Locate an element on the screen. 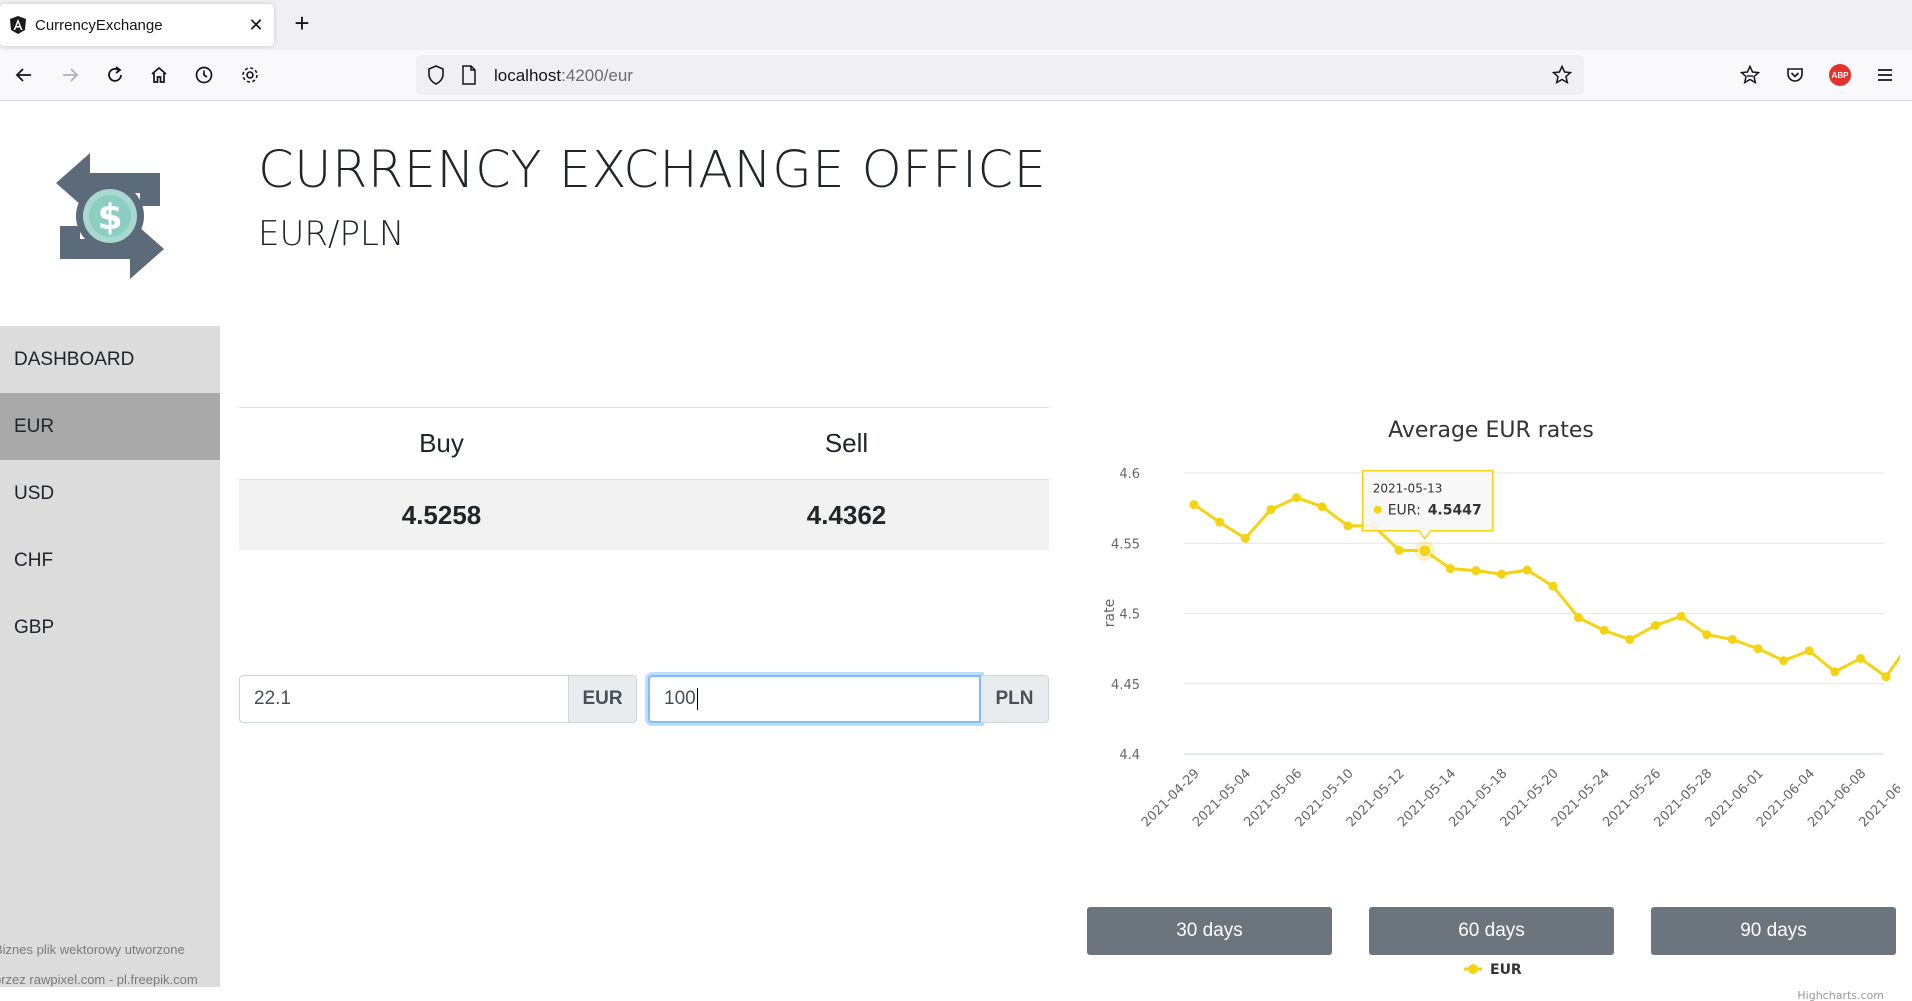  browser-nav-bar: localhost:4200/eur ABP is located at coordinates (956, 75).